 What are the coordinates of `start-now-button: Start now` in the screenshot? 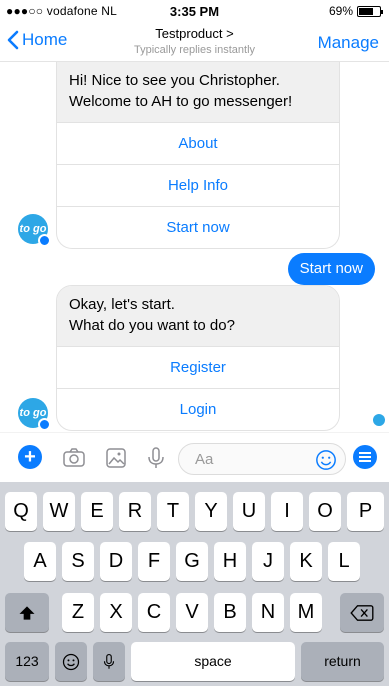 It's located at (198, 227).